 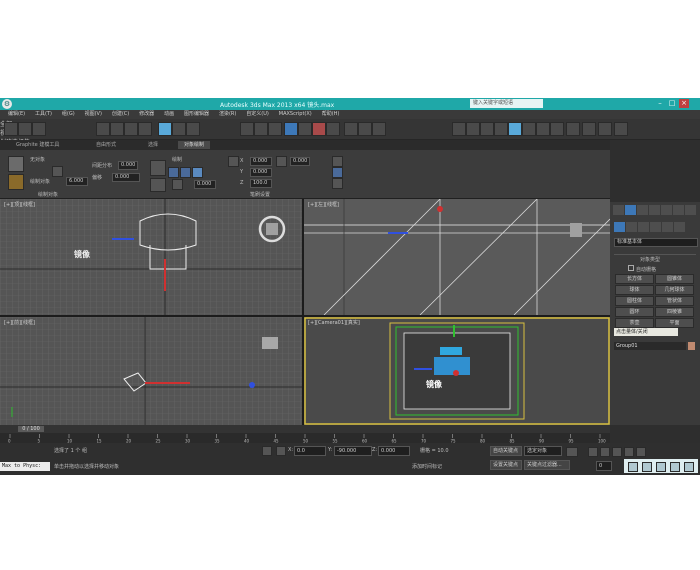 I want to click on z-field: 0.000, so click(x=394, y=451).